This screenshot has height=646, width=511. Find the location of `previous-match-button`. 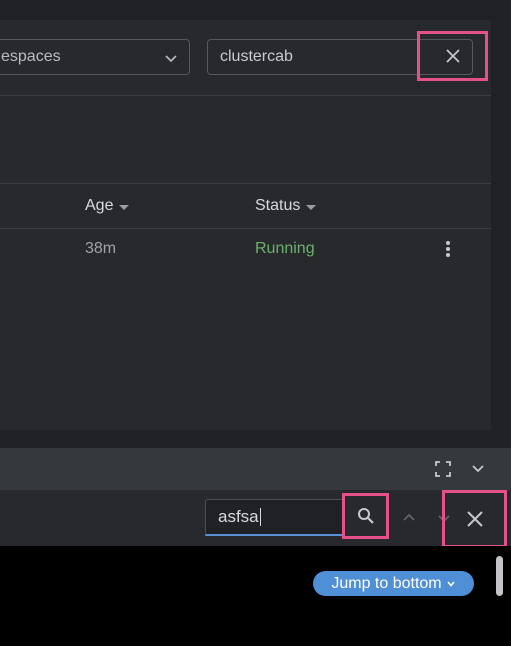

previous-match-button is located at coordinates (409, 518).